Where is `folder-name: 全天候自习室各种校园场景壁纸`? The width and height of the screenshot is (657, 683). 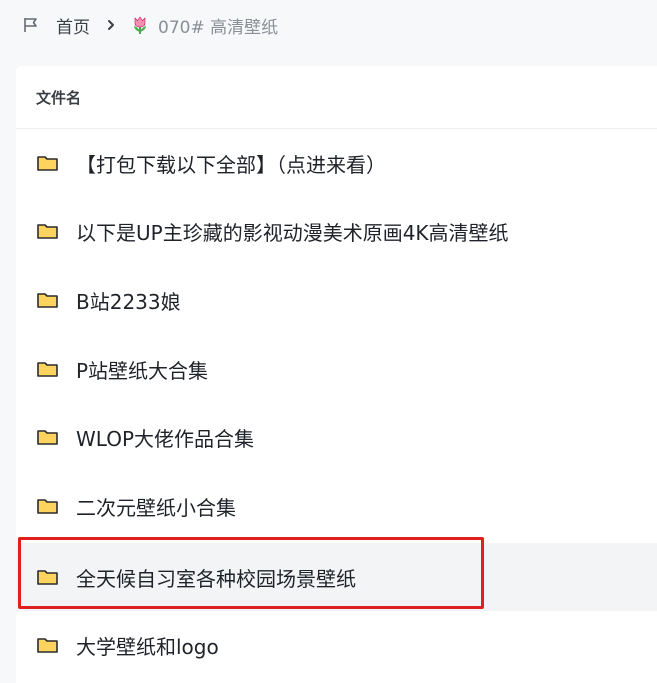 folder-name: 全天候自习室各种校园场景壁纸 is located at coordinates (216, 578).